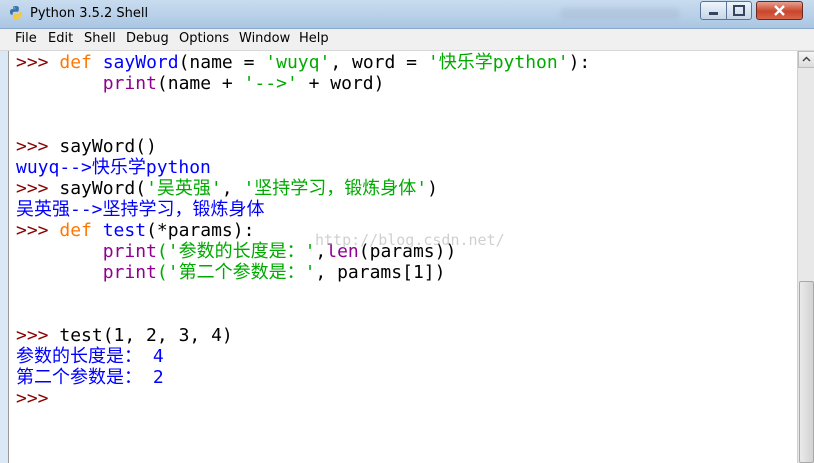  What do you see at coordinates (147, 38) in the screenshot?
I see `menu-debug: Debug` at bounding box center [147, 38].